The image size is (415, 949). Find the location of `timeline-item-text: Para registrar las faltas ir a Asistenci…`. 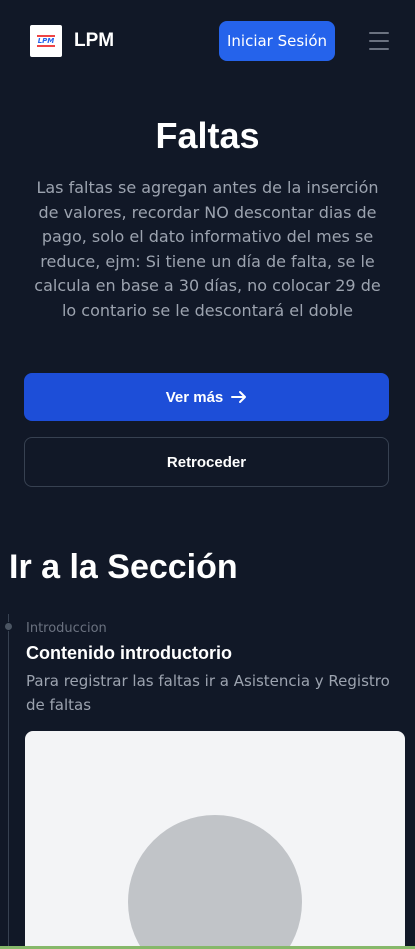

timeline-item-text: Para registrar las faltas ir a Asistenci… is located at coordinates (208, 693).